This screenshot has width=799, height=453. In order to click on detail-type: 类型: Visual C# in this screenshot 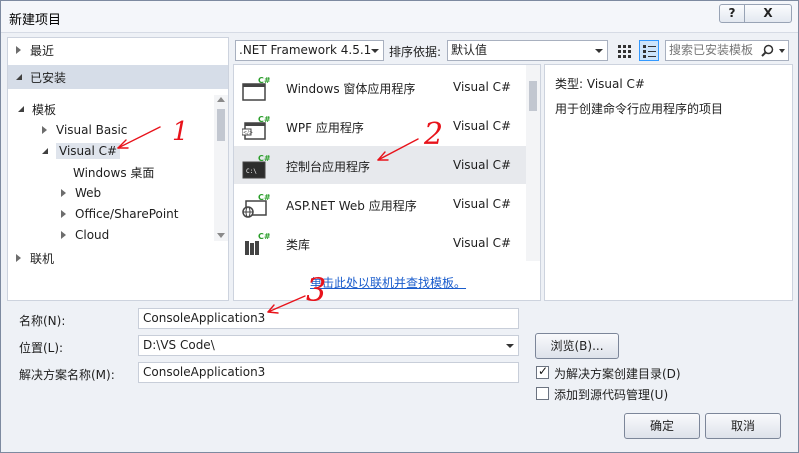, I will do `click(600, 83)`.